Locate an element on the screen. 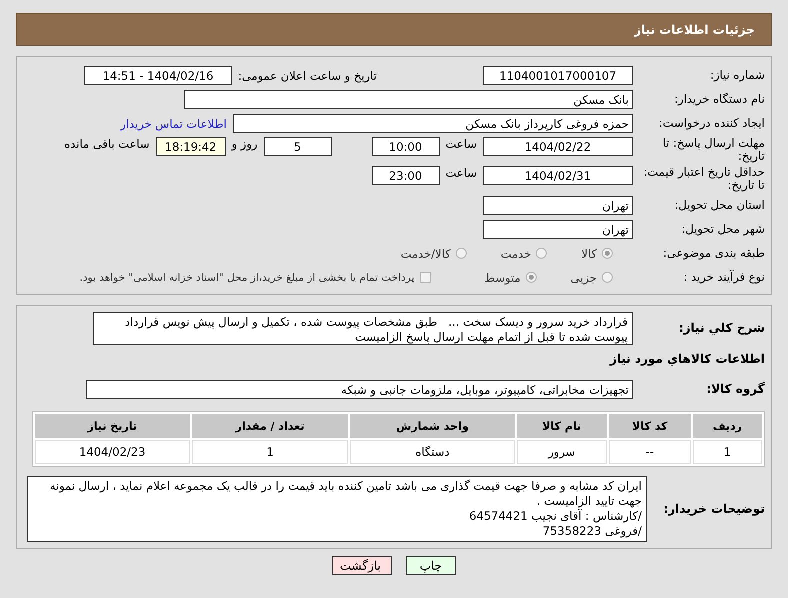  field-label: نوع فرآیند خرید : is located at coordinates (723, 277).